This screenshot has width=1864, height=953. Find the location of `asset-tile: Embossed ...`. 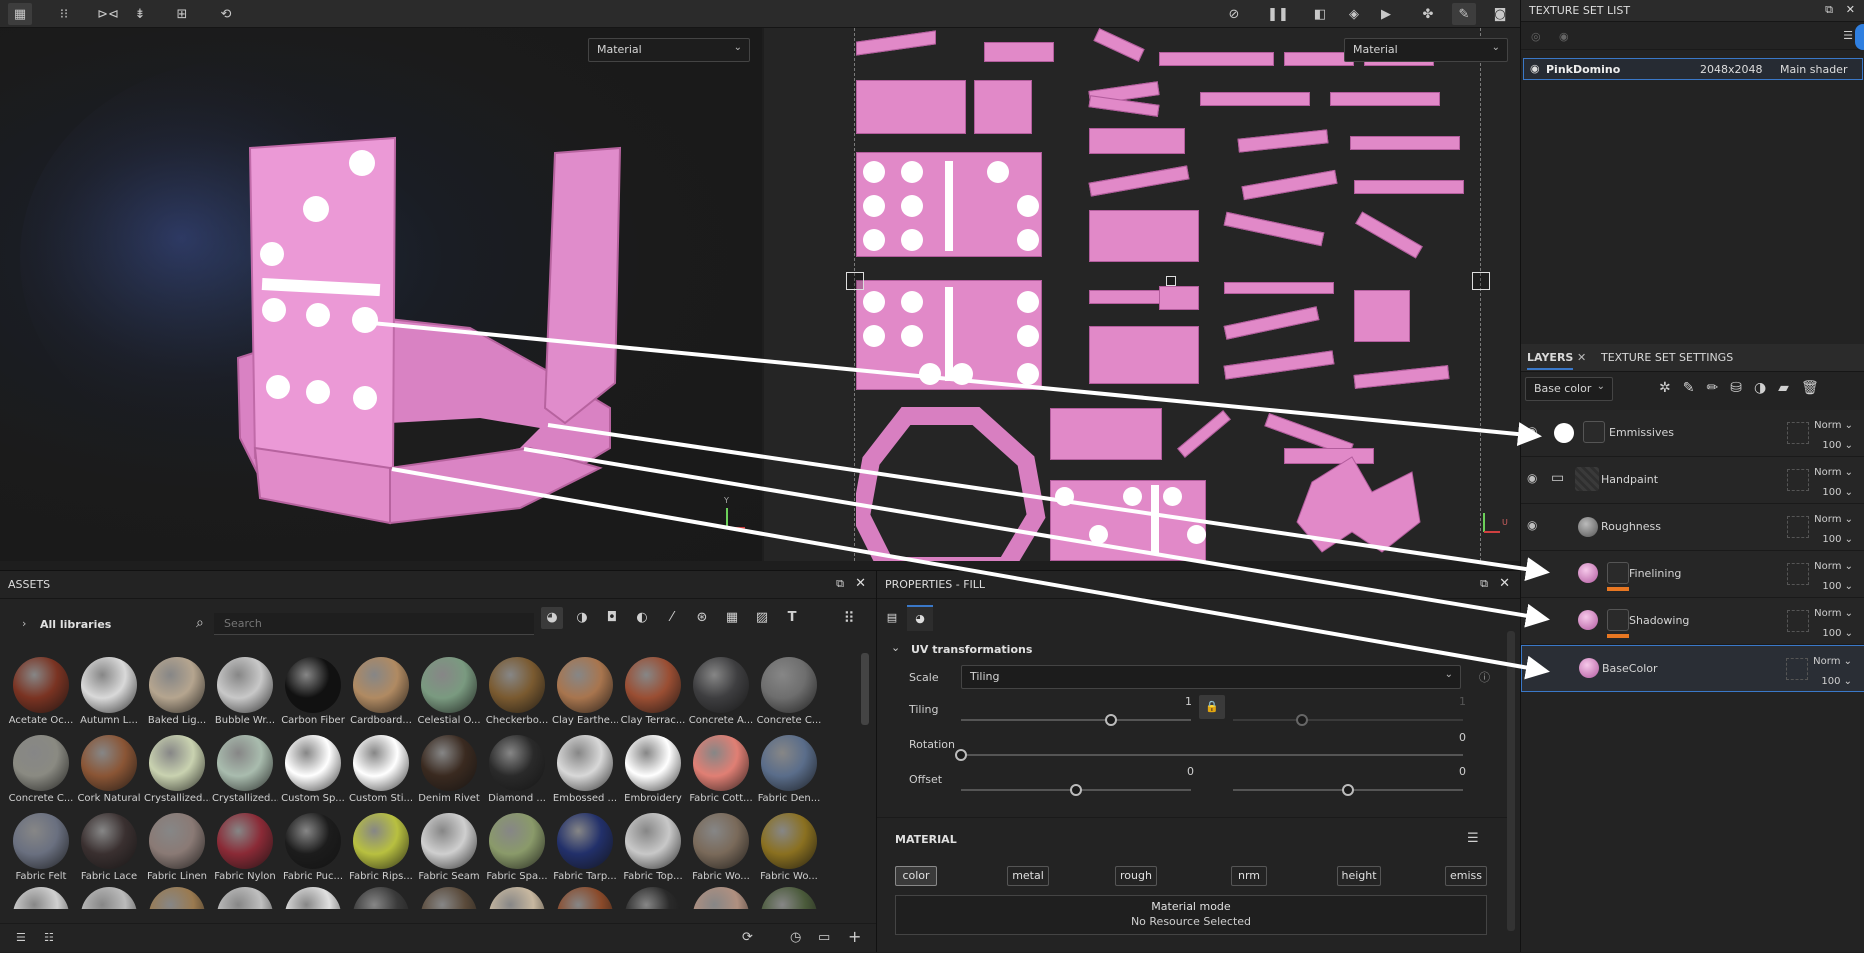

asset-tile: Embossed ... is located at coordinates (585, 770).